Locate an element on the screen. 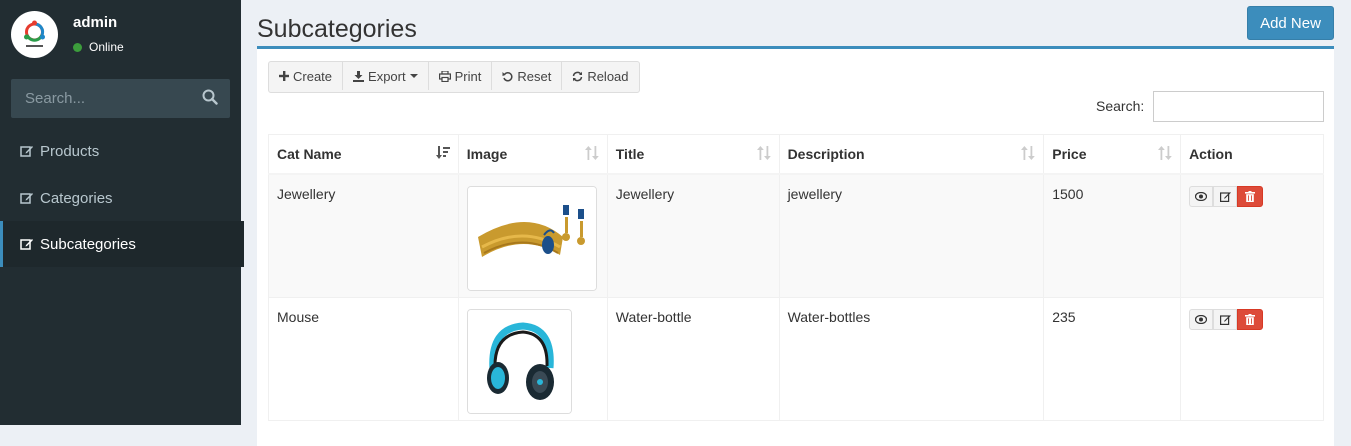 This screenshot has height=446, width=1351. export-button: Export is located at coordinates (386, 76).